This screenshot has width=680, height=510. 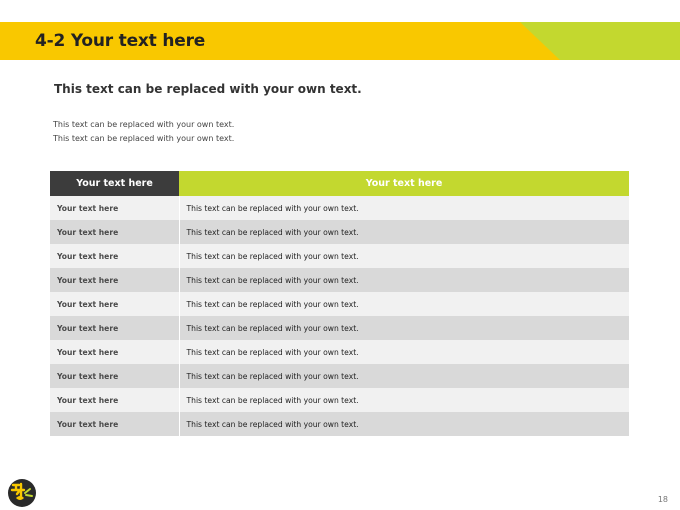 What do you see at coordinates (120, 41) in the screenshot?
I see `page-title: 4-2 Your text here` at bounding box center [120, 41].